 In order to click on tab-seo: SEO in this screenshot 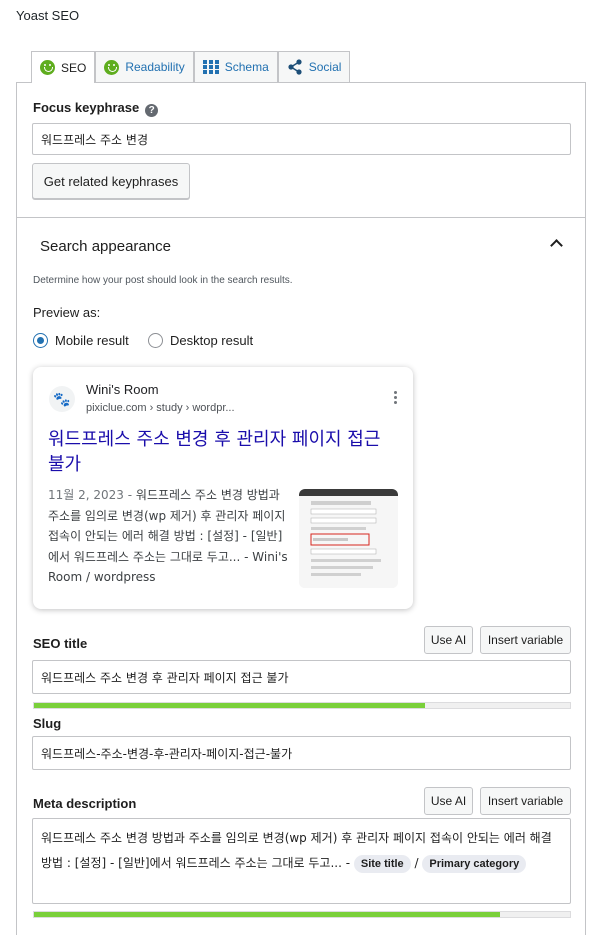, I will do `click(63, 67)`.